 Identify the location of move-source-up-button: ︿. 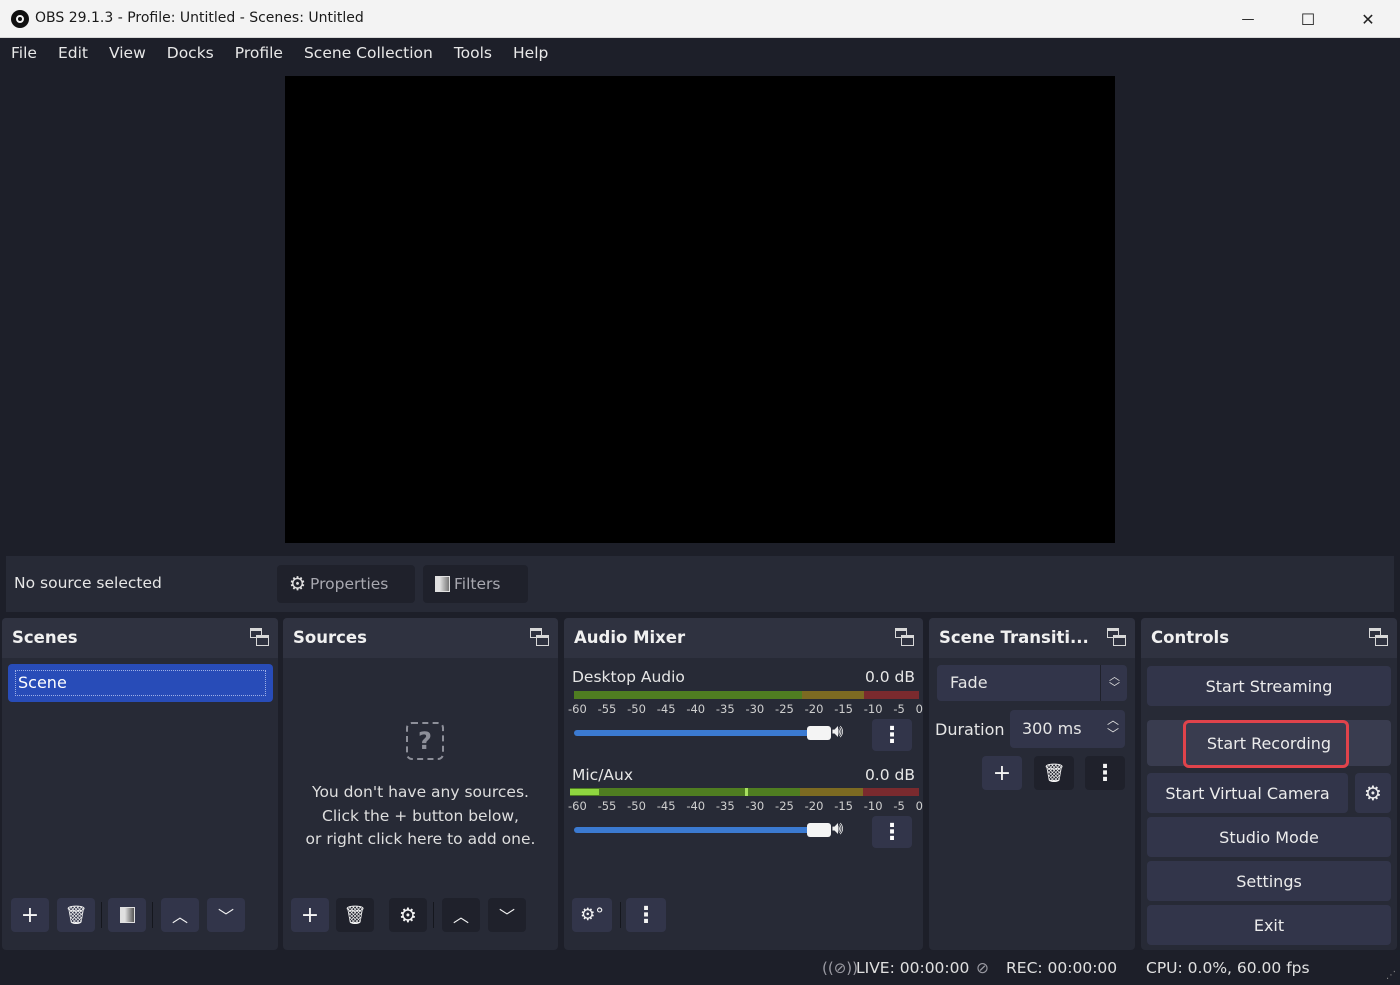
(461, 915).